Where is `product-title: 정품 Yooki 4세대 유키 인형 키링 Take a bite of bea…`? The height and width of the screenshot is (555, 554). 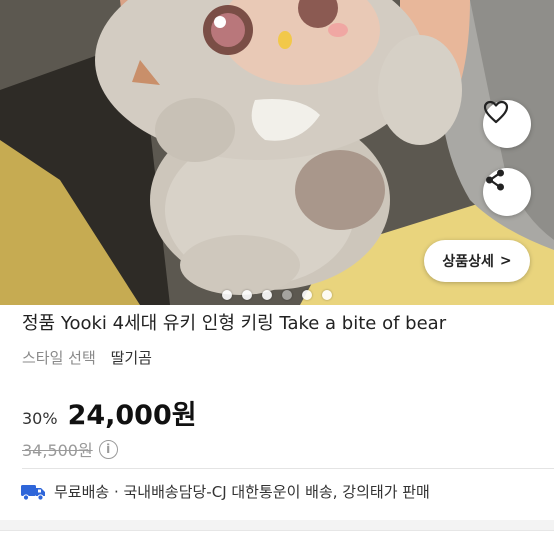 product-title: 정품 Yooki 4세대 유키 인형 키링 Take a bite of bea… is located at coordinates (234, 323).